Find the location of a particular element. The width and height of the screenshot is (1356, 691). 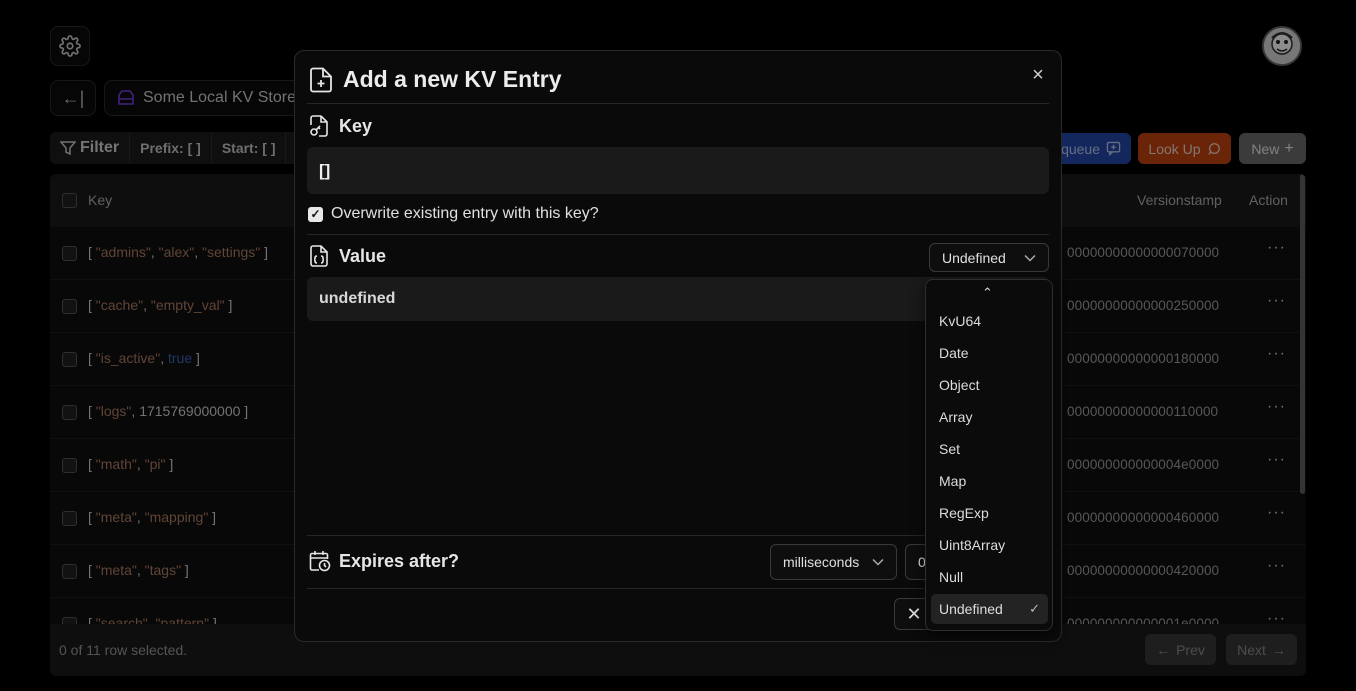

dropdown-option: Undefined ✓ is located at coordinates (989, 609).